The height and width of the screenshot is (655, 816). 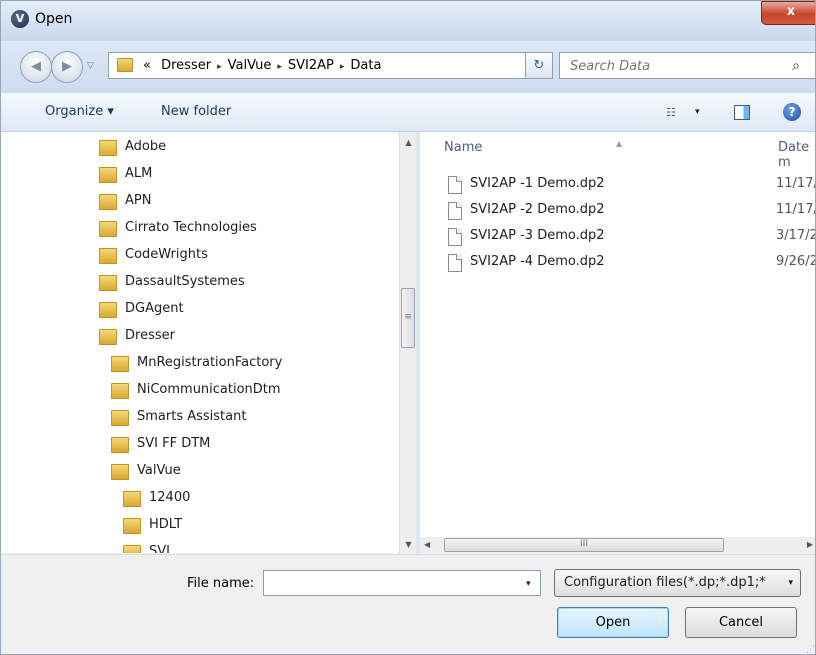 I want to click on scroll-down-icon: ▼, so click(x=408, y=544).